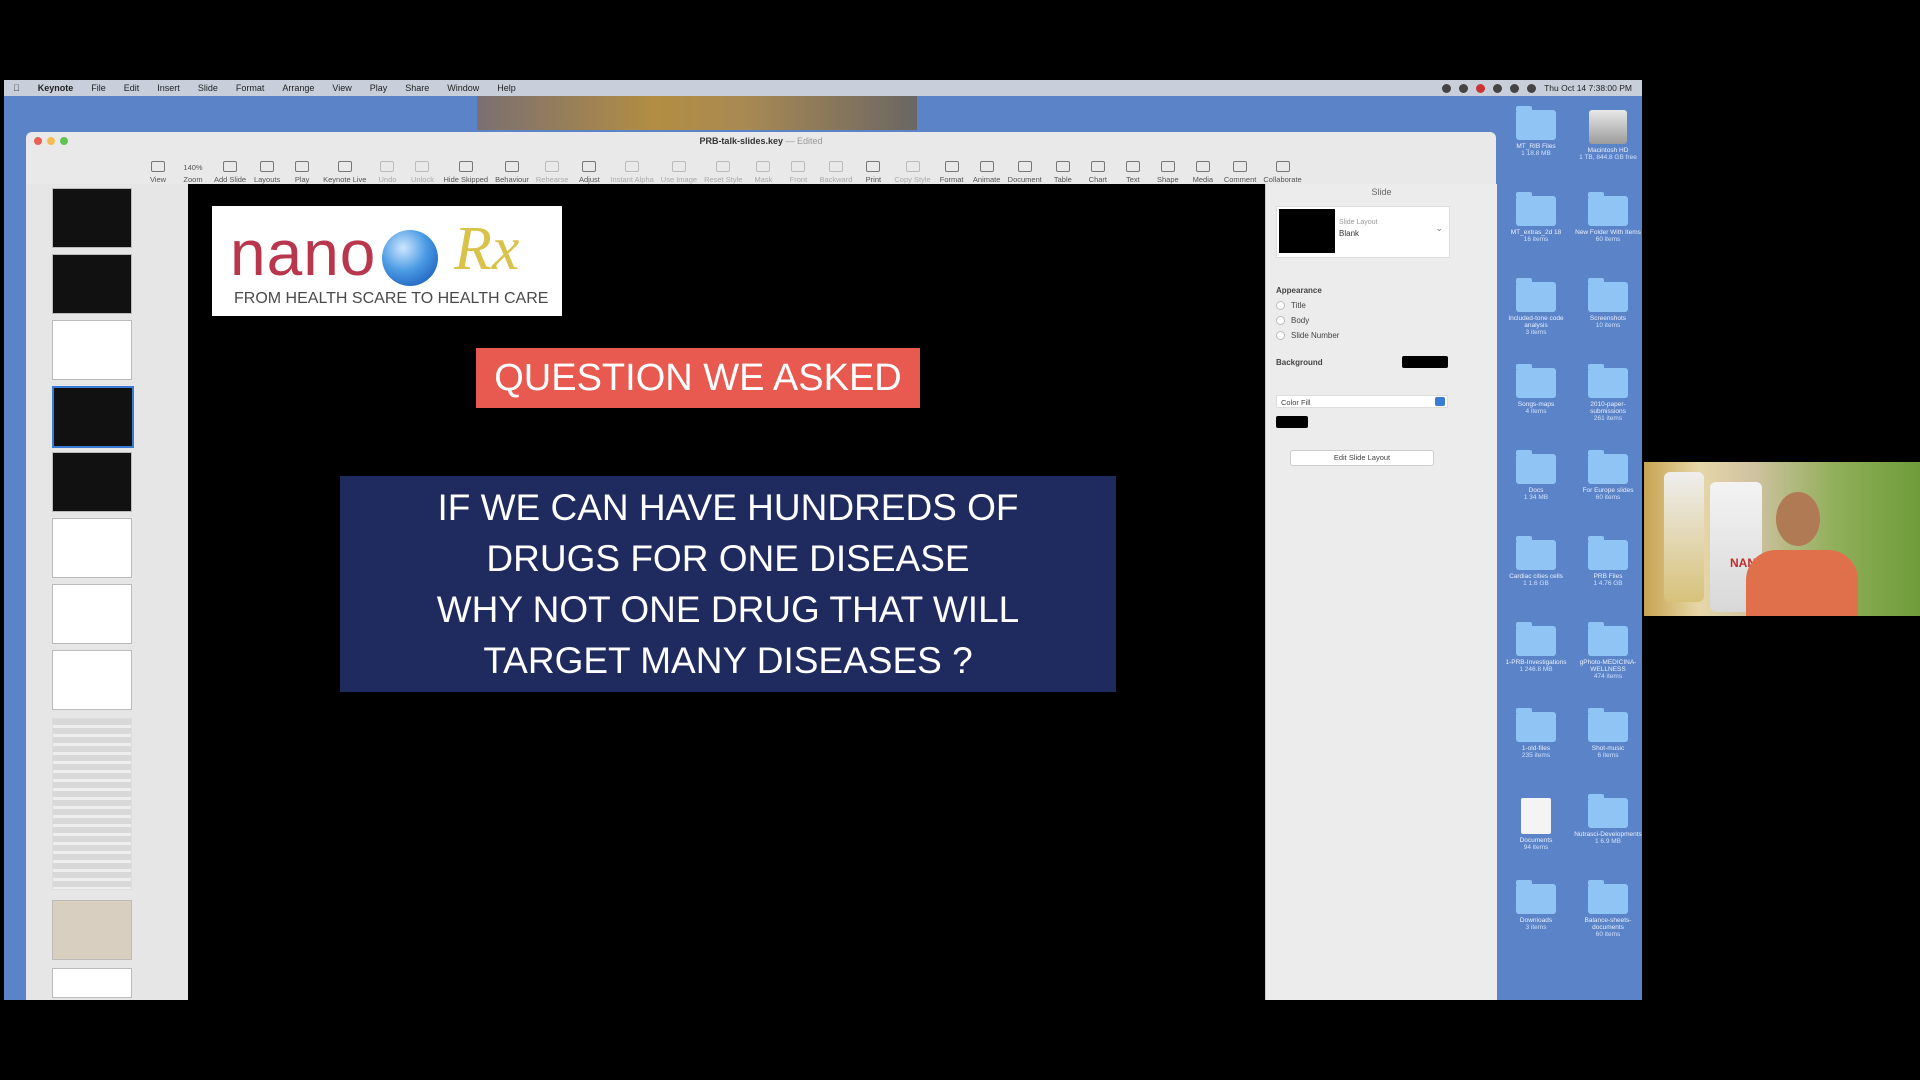 The height and width of the screenshot is (1080, 1920). Describe the element at coordinates (51, 141) in the screenshot. I see `minimize-icon` at that location.